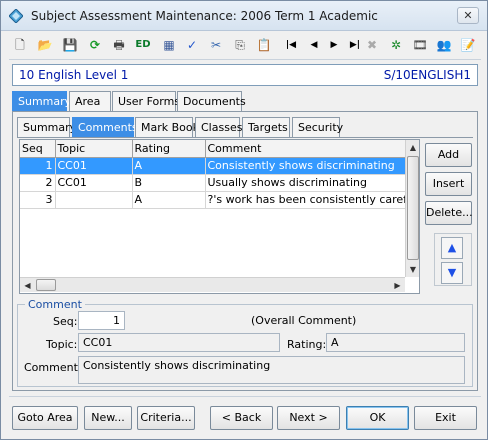 The height and width of the screenshot is (440, 488). I want to click on delete-icon: ✖, so click(372, 45).